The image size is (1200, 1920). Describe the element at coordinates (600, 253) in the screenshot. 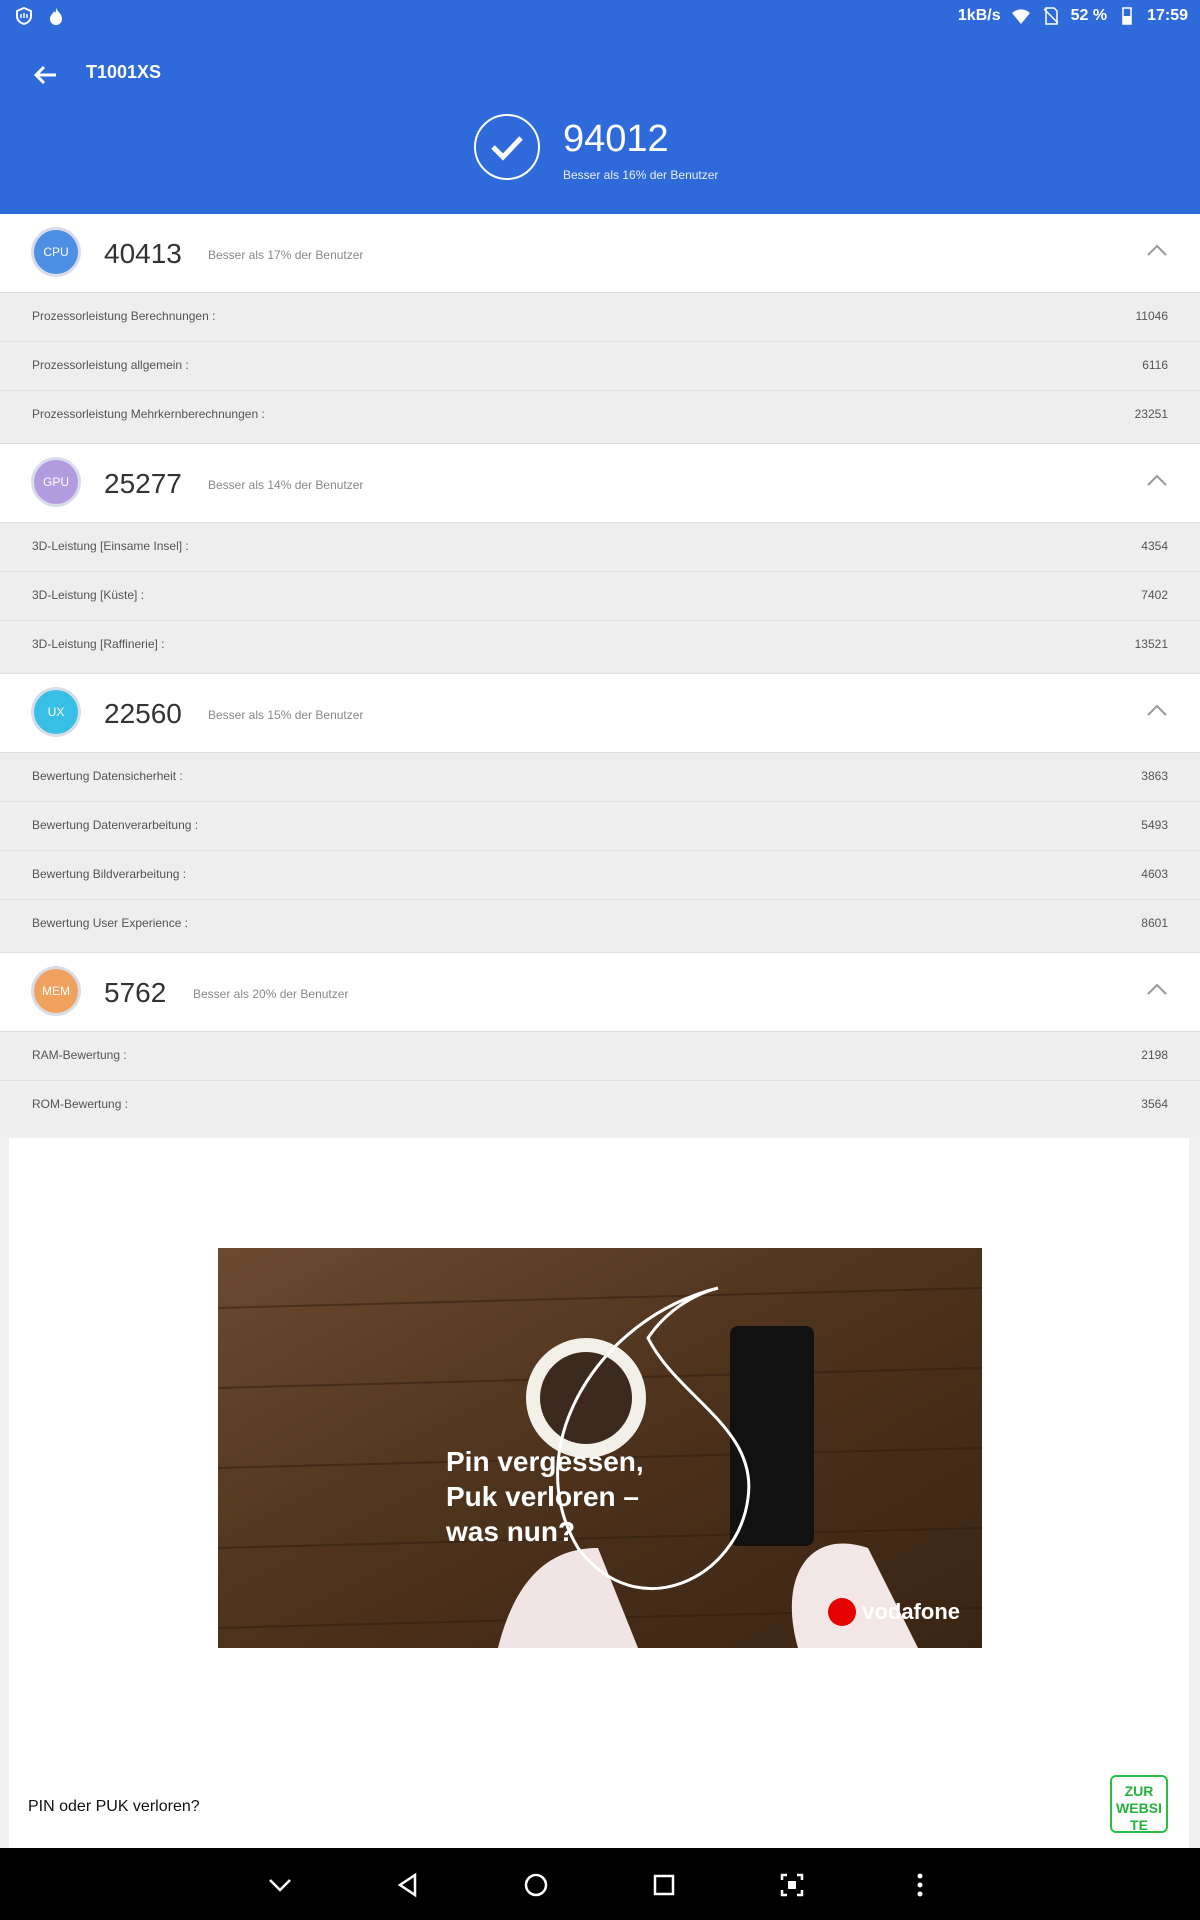

I see `section-cpu: CPU 40413 Besser als 17% der Benutzer` at that location.